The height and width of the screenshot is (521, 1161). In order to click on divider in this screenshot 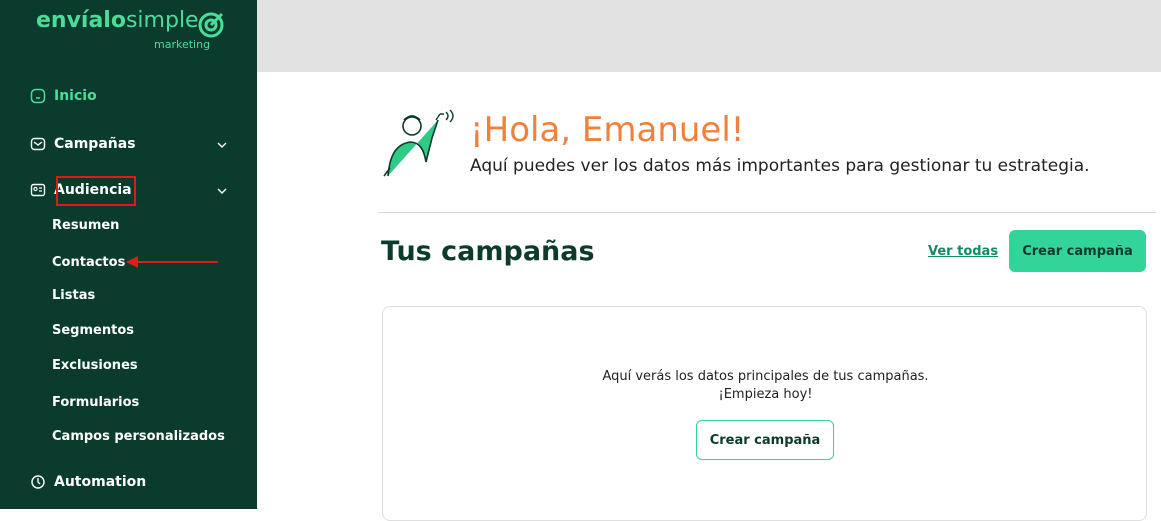, I will do `click(767, 212)`.